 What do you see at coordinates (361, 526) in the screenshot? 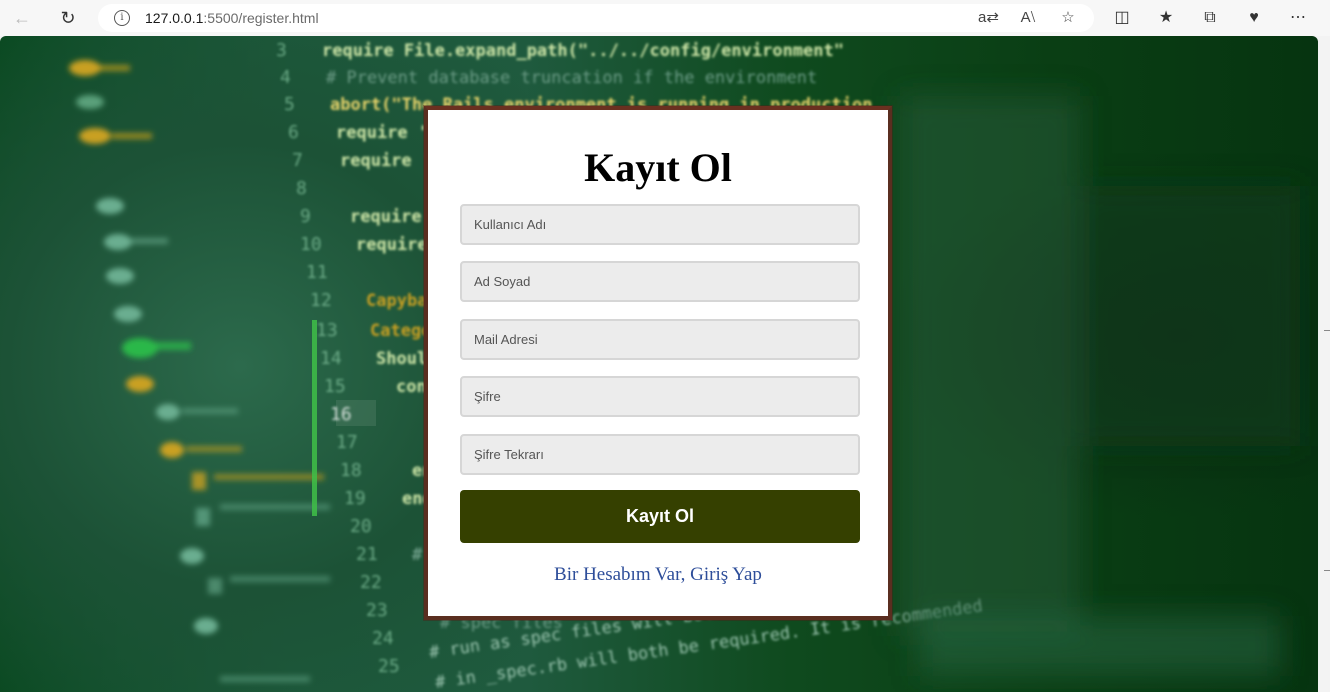
I see `svg-text: 20` at bounding box center [361, 526].